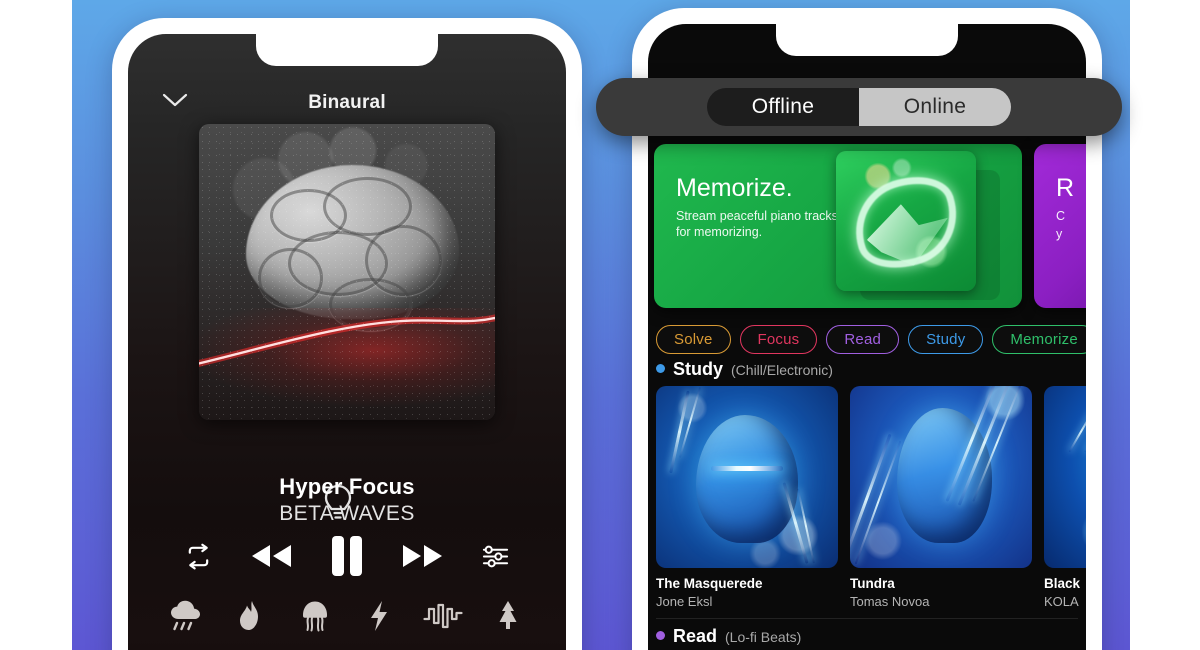 The width and height of the screenshot is (1200, 650). I want to click on track-card: Black KOLA, so click(1065, 498).